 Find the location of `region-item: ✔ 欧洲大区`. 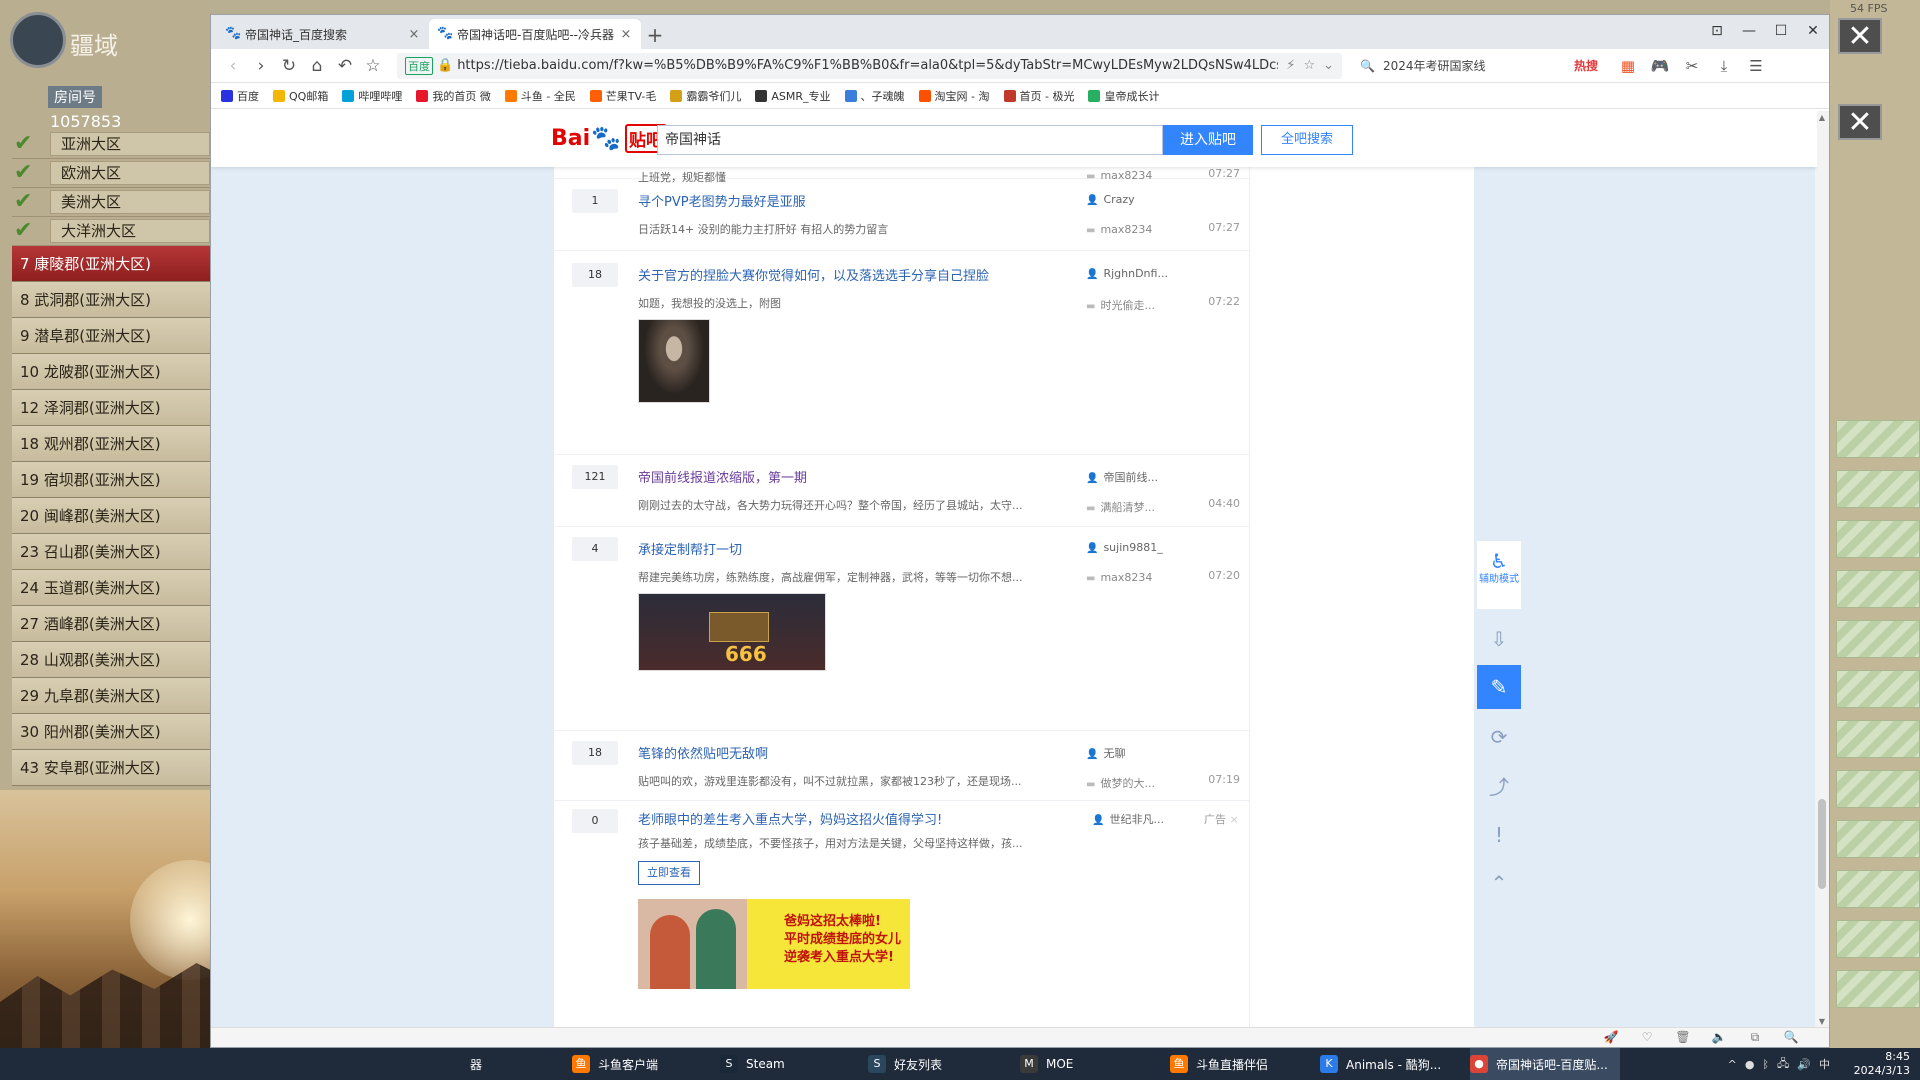

region-item: ✔ 欧洲大区 is located at coordinates (111, 173).